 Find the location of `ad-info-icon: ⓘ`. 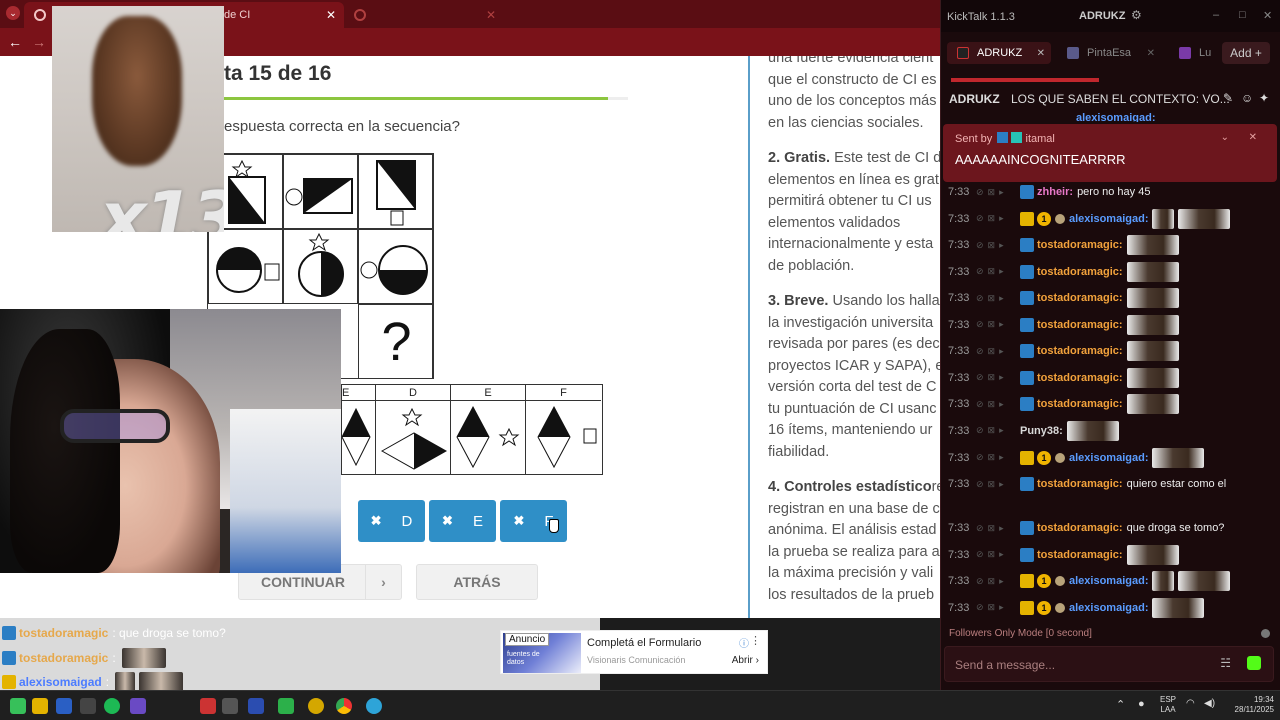

ad-info-icon: ⓘ is located at coordinates (744, 642).